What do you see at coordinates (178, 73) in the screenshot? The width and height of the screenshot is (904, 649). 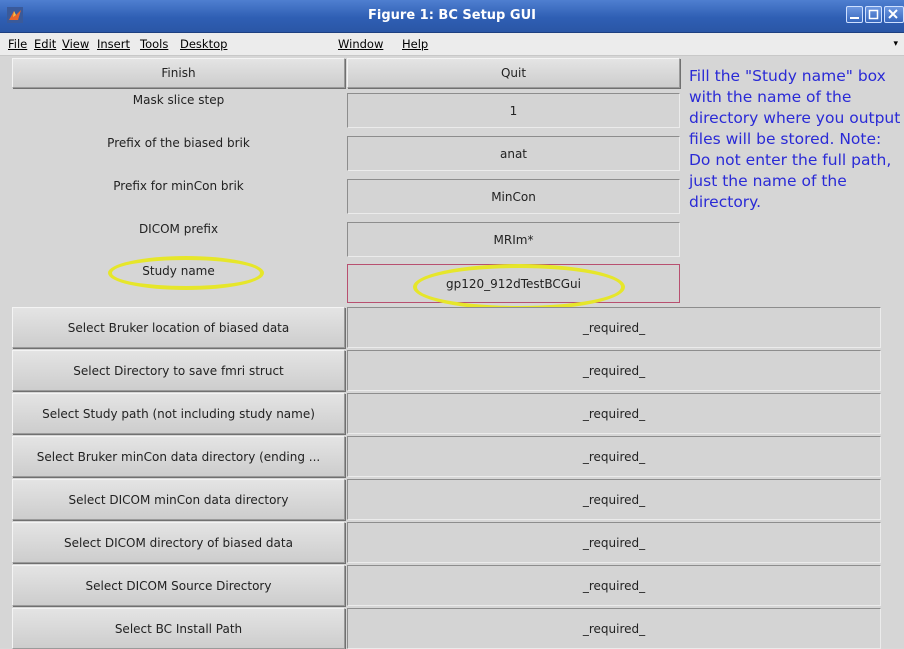 I see `finish-button: Finish` at bounding box center [178, 73].